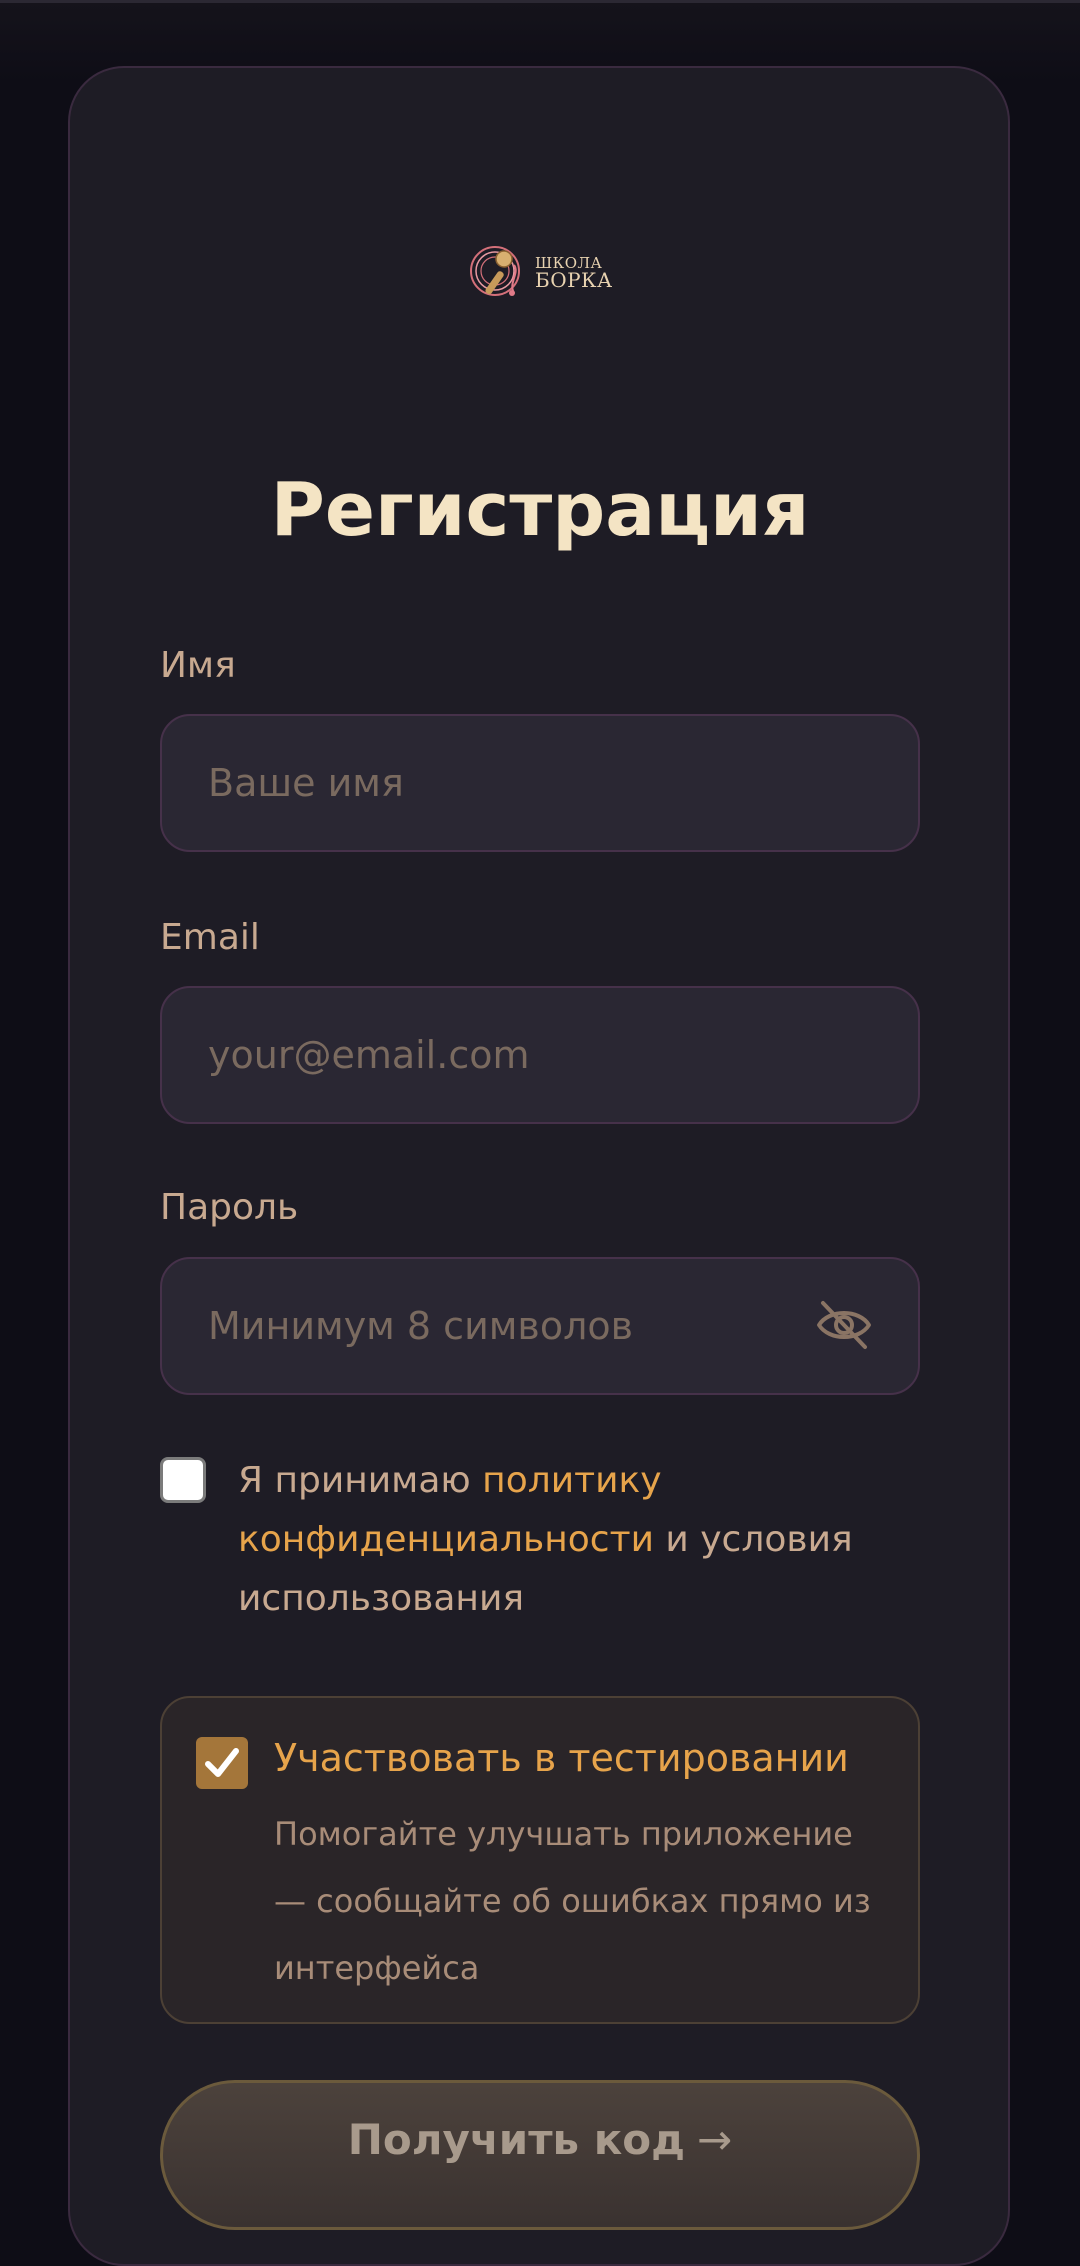 This screenshot has width=1080, height=2266. I want to click on beta-title: Участвовать в тестировании, so click(561, 1758).